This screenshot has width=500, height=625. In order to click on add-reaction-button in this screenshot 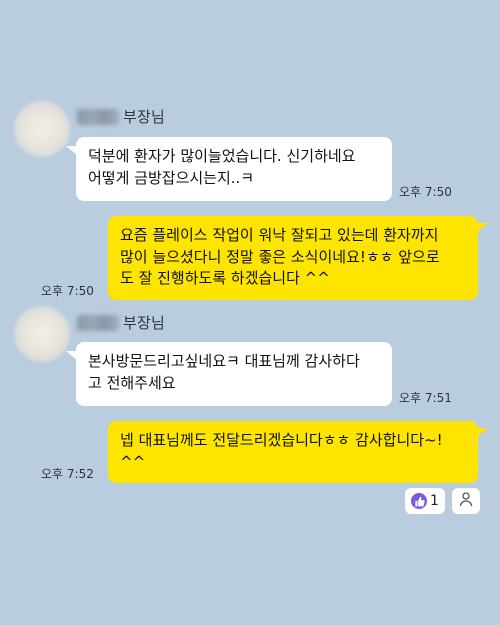, I will do `click(466, 501)`.